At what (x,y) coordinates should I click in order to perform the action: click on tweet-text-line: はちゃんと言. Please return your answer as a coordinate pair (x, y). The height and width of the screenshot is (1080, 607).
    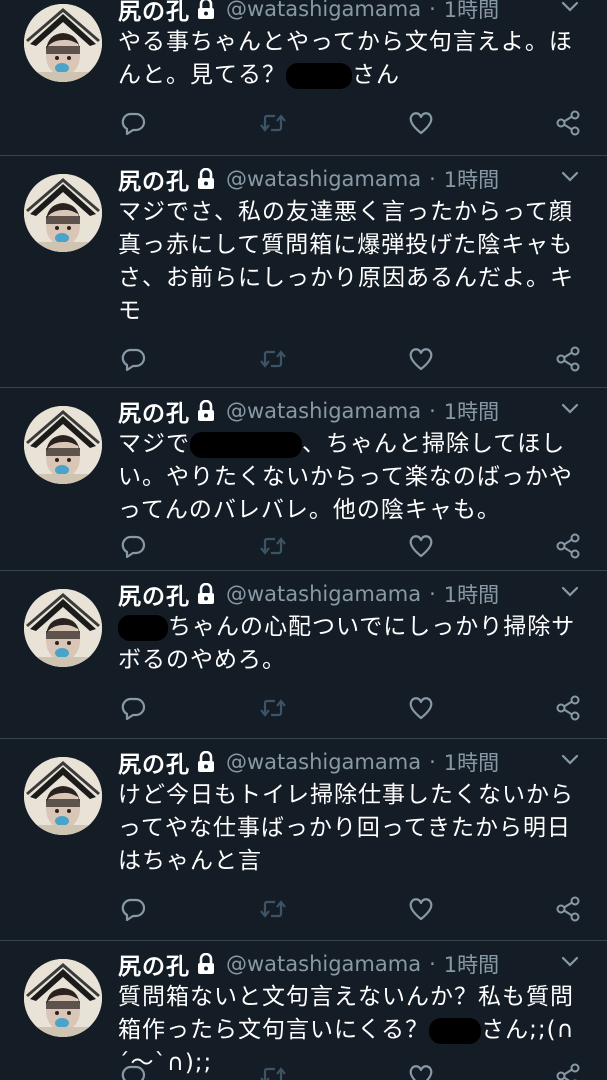
    Looking at the image, I should click on (353, 861).